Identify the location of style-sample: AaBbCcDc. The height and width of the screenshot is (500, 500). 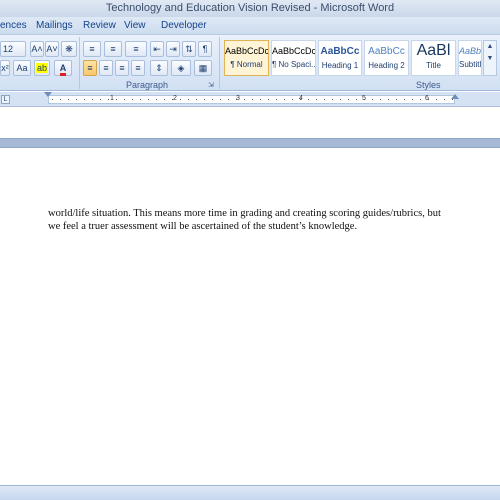
(247, 51).